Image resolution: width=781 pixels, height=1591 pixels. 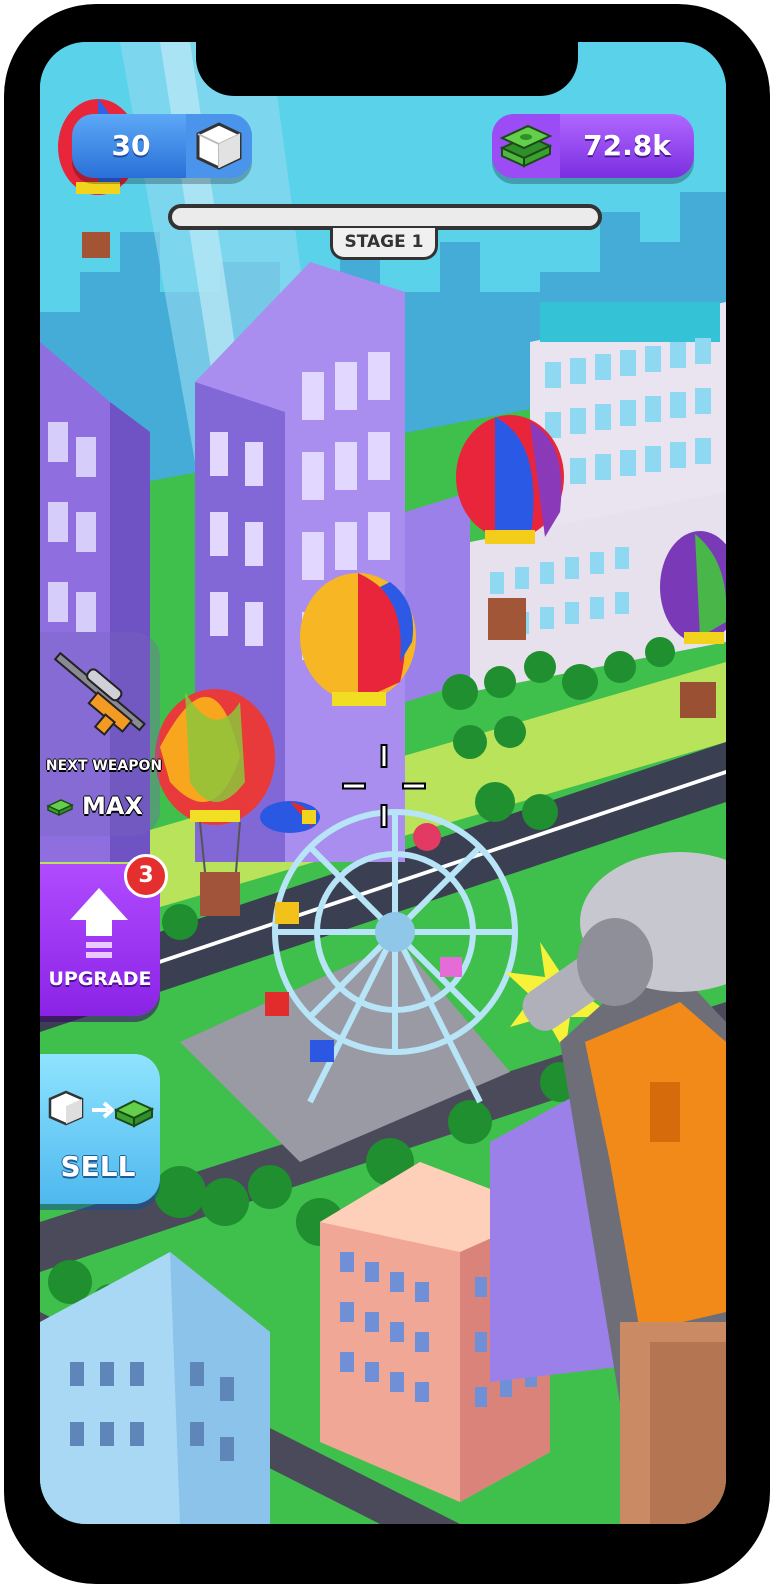 I want to click on cash-icon-box, so click(x=526, y=146).